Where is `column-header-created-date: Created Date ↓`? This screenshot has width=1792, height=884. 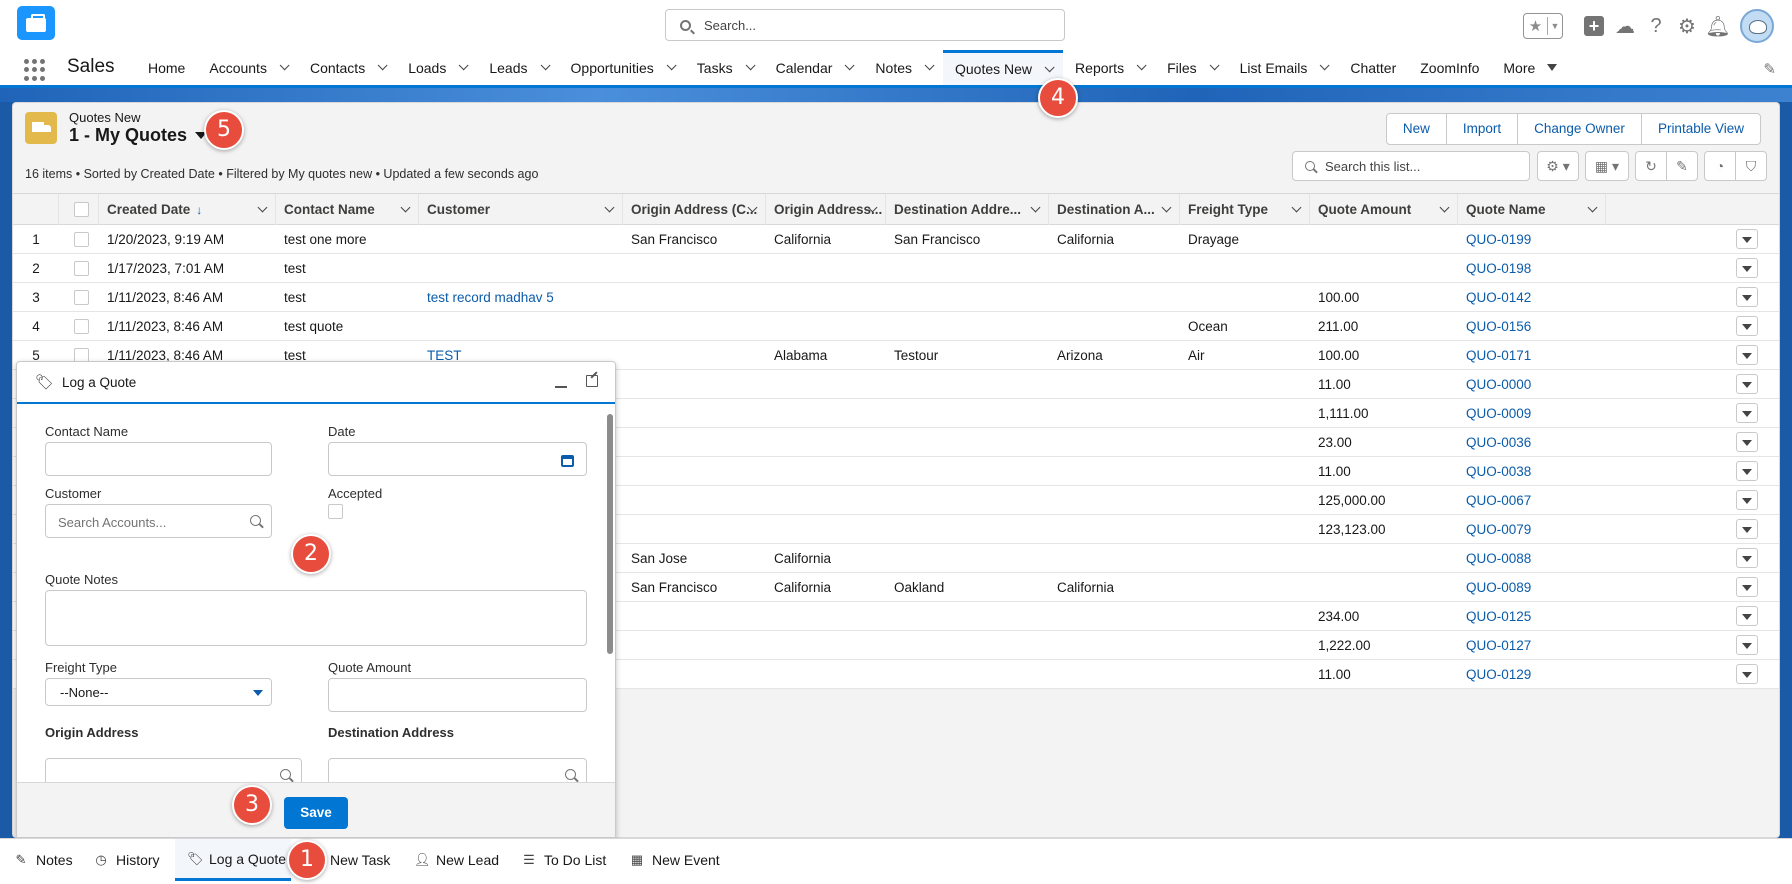
column-header-created-date: Created Date ↓ is located at coordinates (187, 209).